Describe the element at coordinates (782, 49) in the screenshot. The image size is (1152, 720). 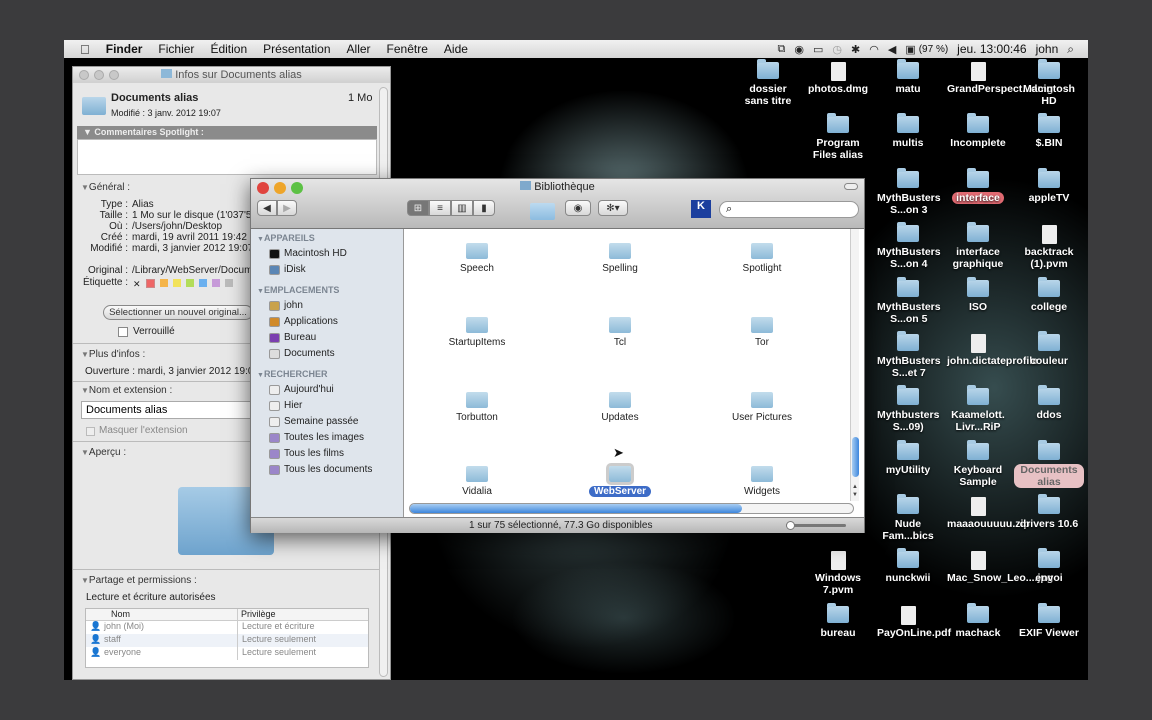
I see `spaces-icon: ⧉` at that location.